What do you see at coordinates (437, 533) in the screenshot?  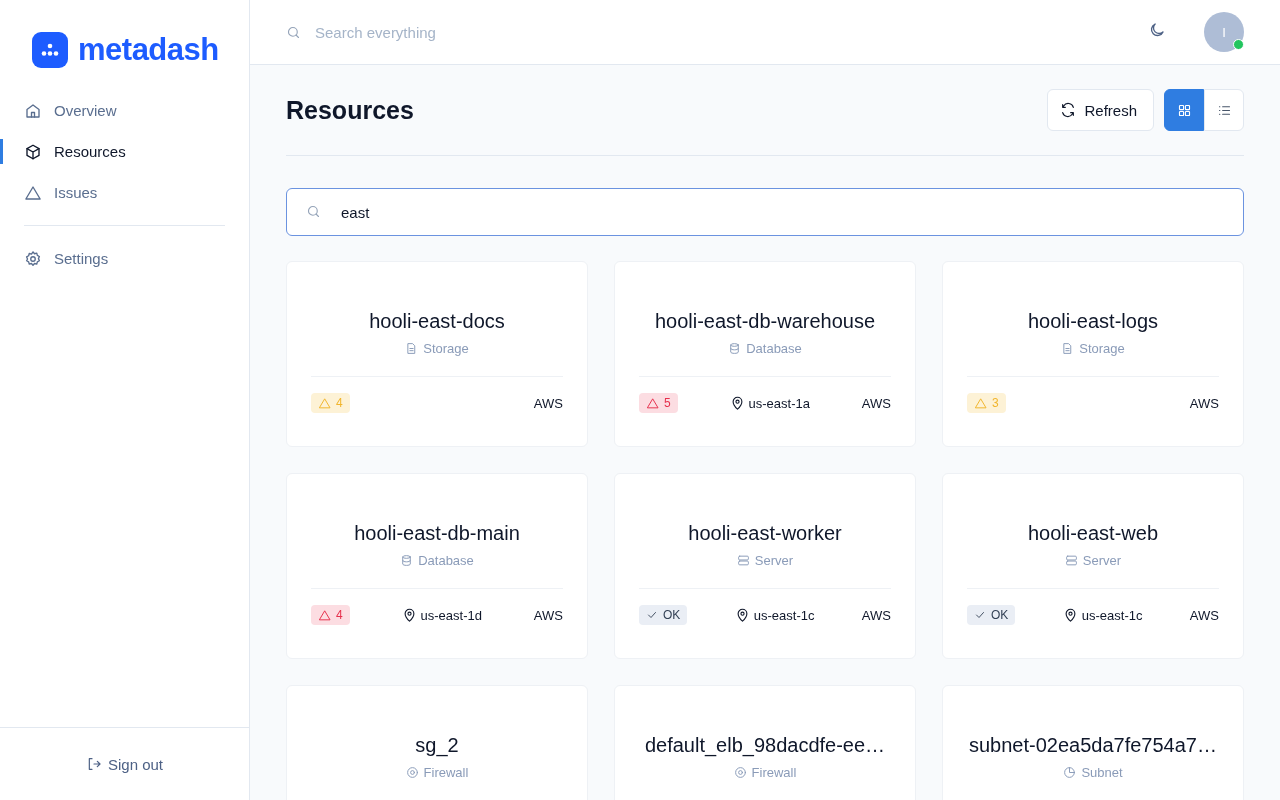 I see `resource-name: hooli-east-db-main` at bounding box center [437, 533].